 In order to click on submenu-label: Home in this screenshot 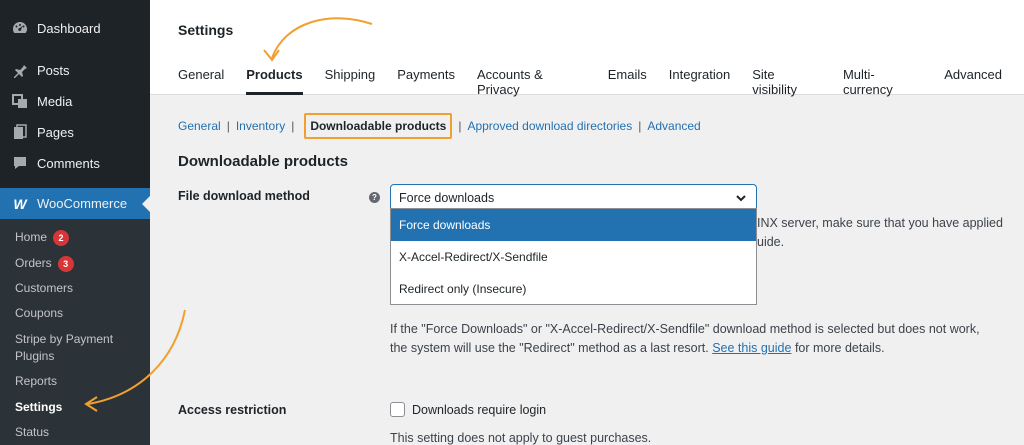, I will do `click(31, 237)`.